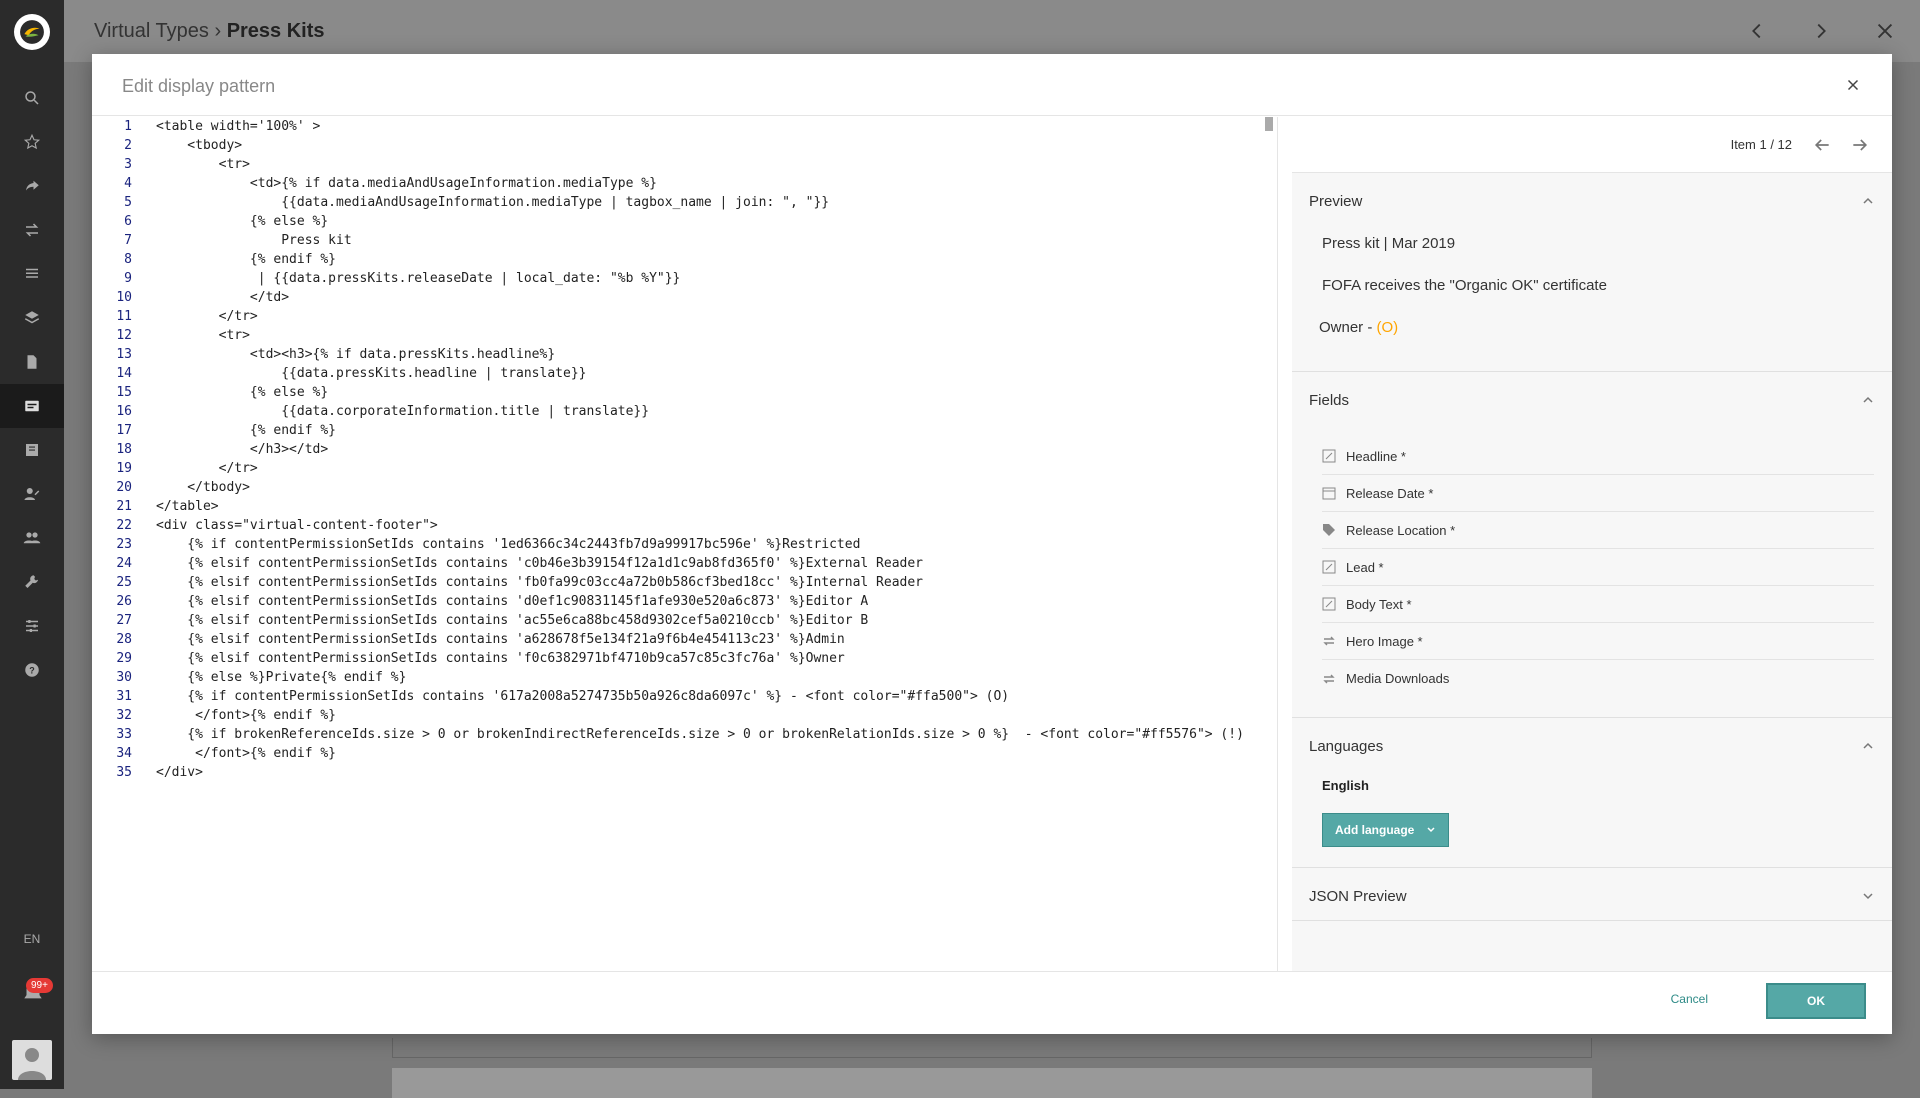 The image size is (1920, 1098). I want to click on ok-button: OK, so click(1816, 1001).